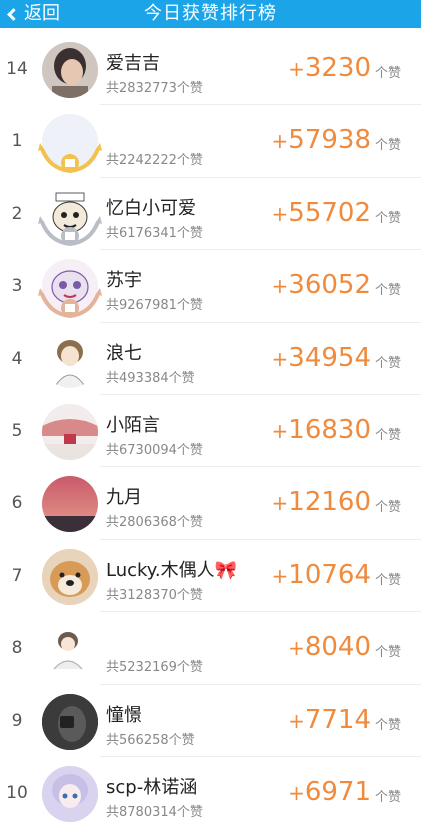  What do you see at coordinates (154, 233) in the screenshot?
I see `total-likes: 共6176341个赞` at bounding box center [154, 233].